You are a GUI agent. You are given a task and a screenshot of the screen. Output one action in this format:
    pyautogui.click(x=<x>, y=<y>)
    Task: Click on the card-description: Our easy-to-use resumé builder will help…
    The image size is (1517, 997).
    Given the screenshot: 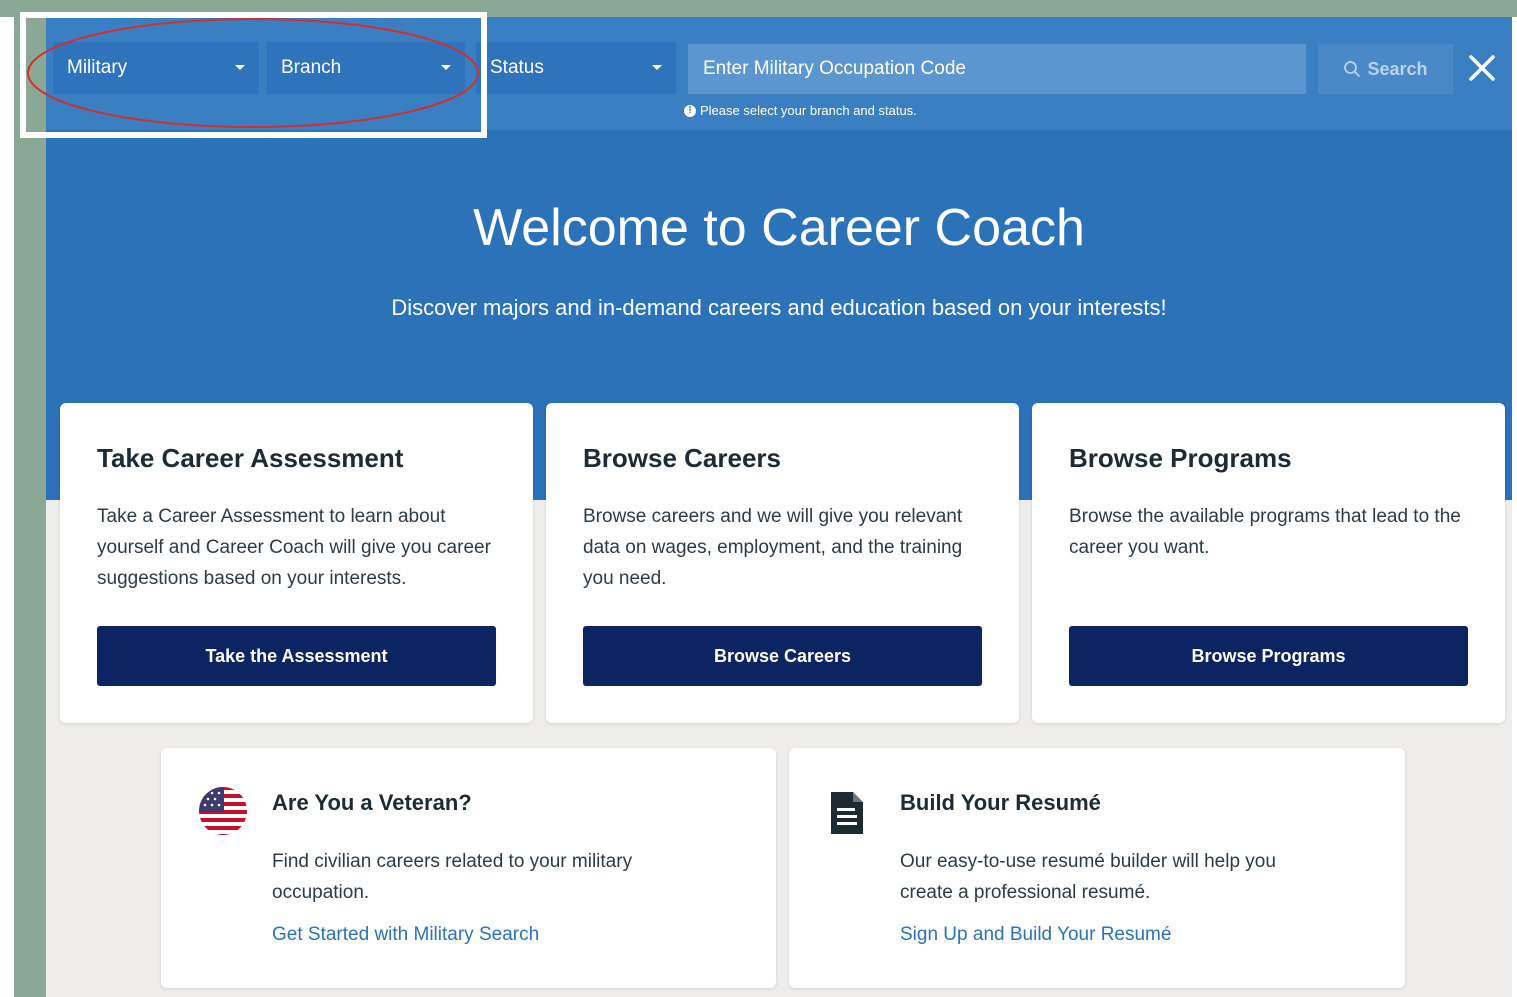 What is the action you would take?
    pyautogui.click(x=1088, y=877)
    